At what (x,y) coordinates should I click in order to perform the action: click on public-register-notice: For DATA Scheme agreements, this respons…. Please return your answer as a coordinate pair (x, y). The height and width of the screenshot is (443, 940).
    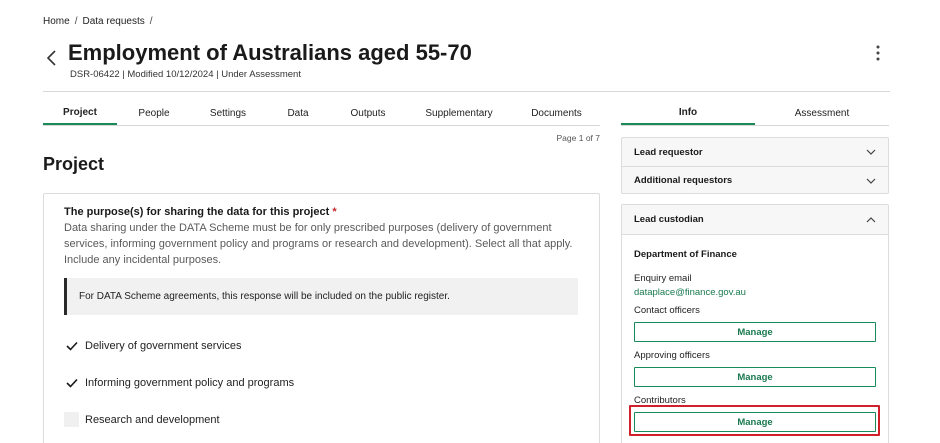
    Looking at the image, I should click on (321, 296).